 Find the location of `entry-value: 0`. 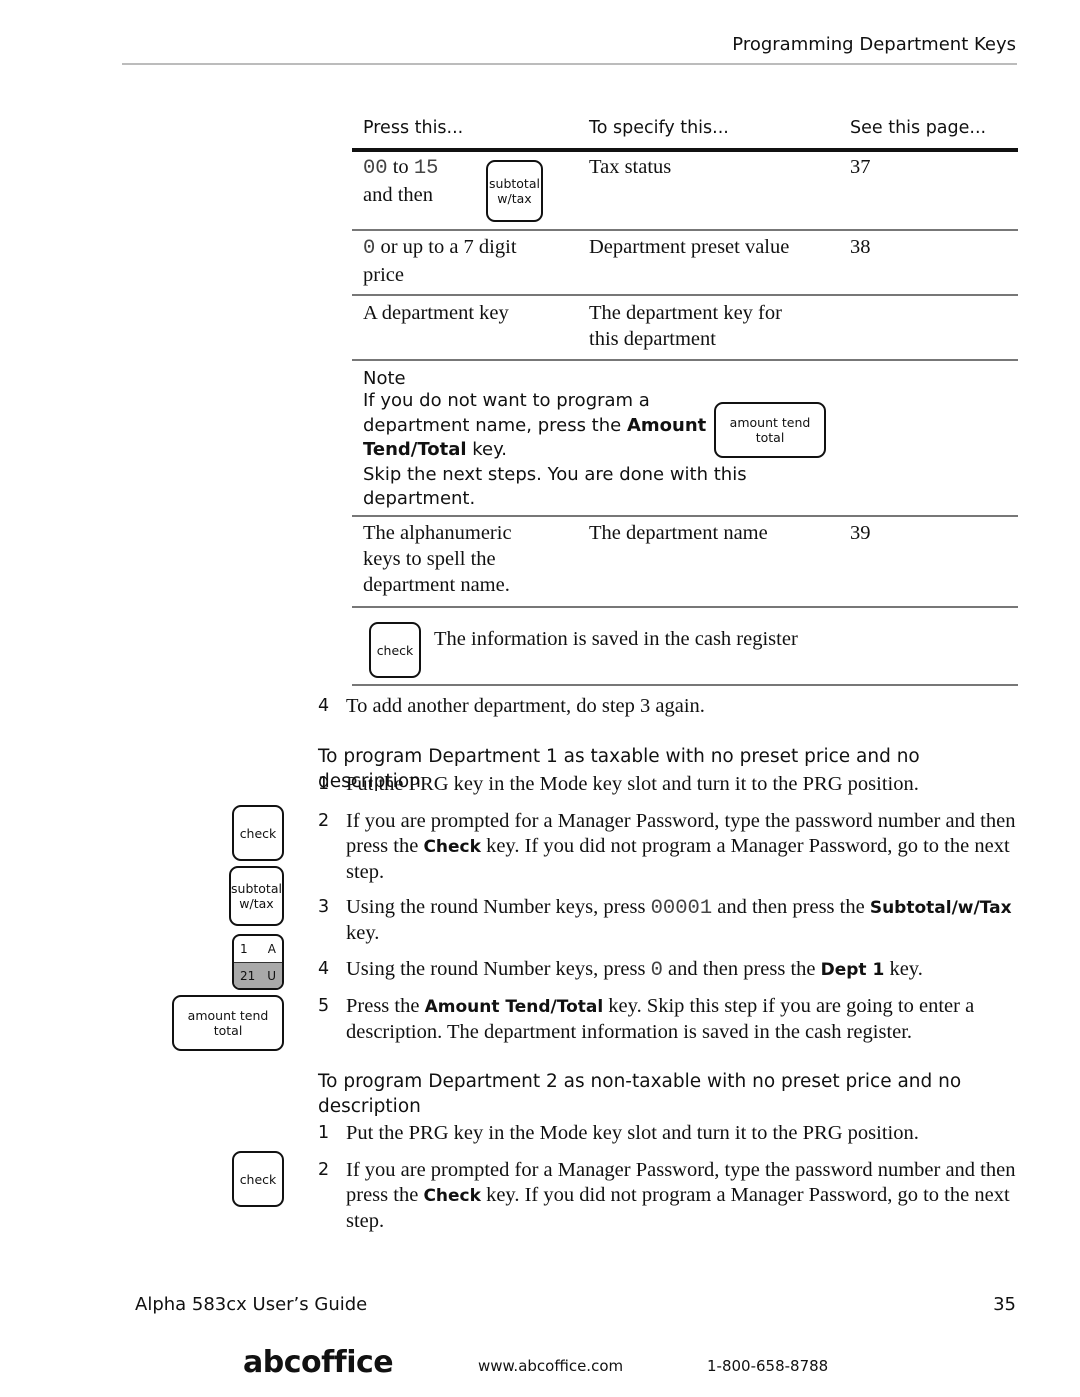

entry-value: 0 is located at coordinates (656, 970).